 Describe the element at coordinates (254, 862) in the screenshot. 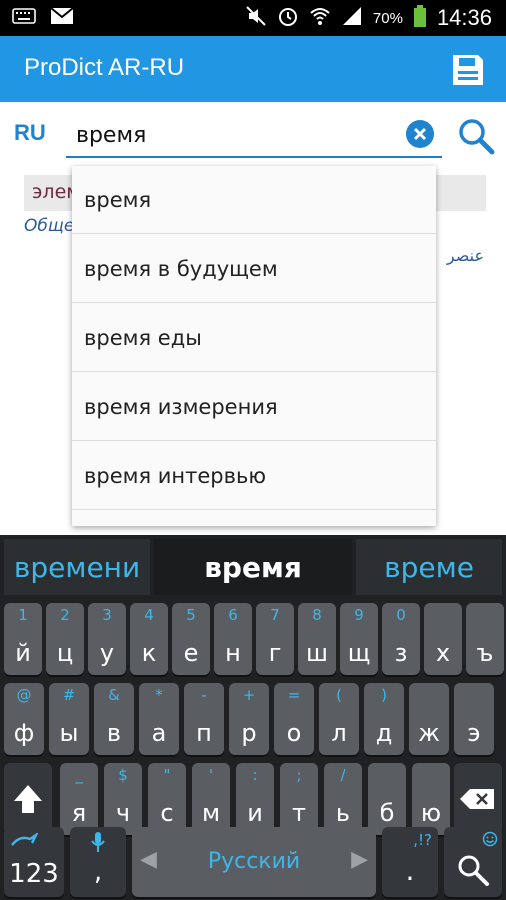

I see `space-key: ◀ Русский ▶` at that location.